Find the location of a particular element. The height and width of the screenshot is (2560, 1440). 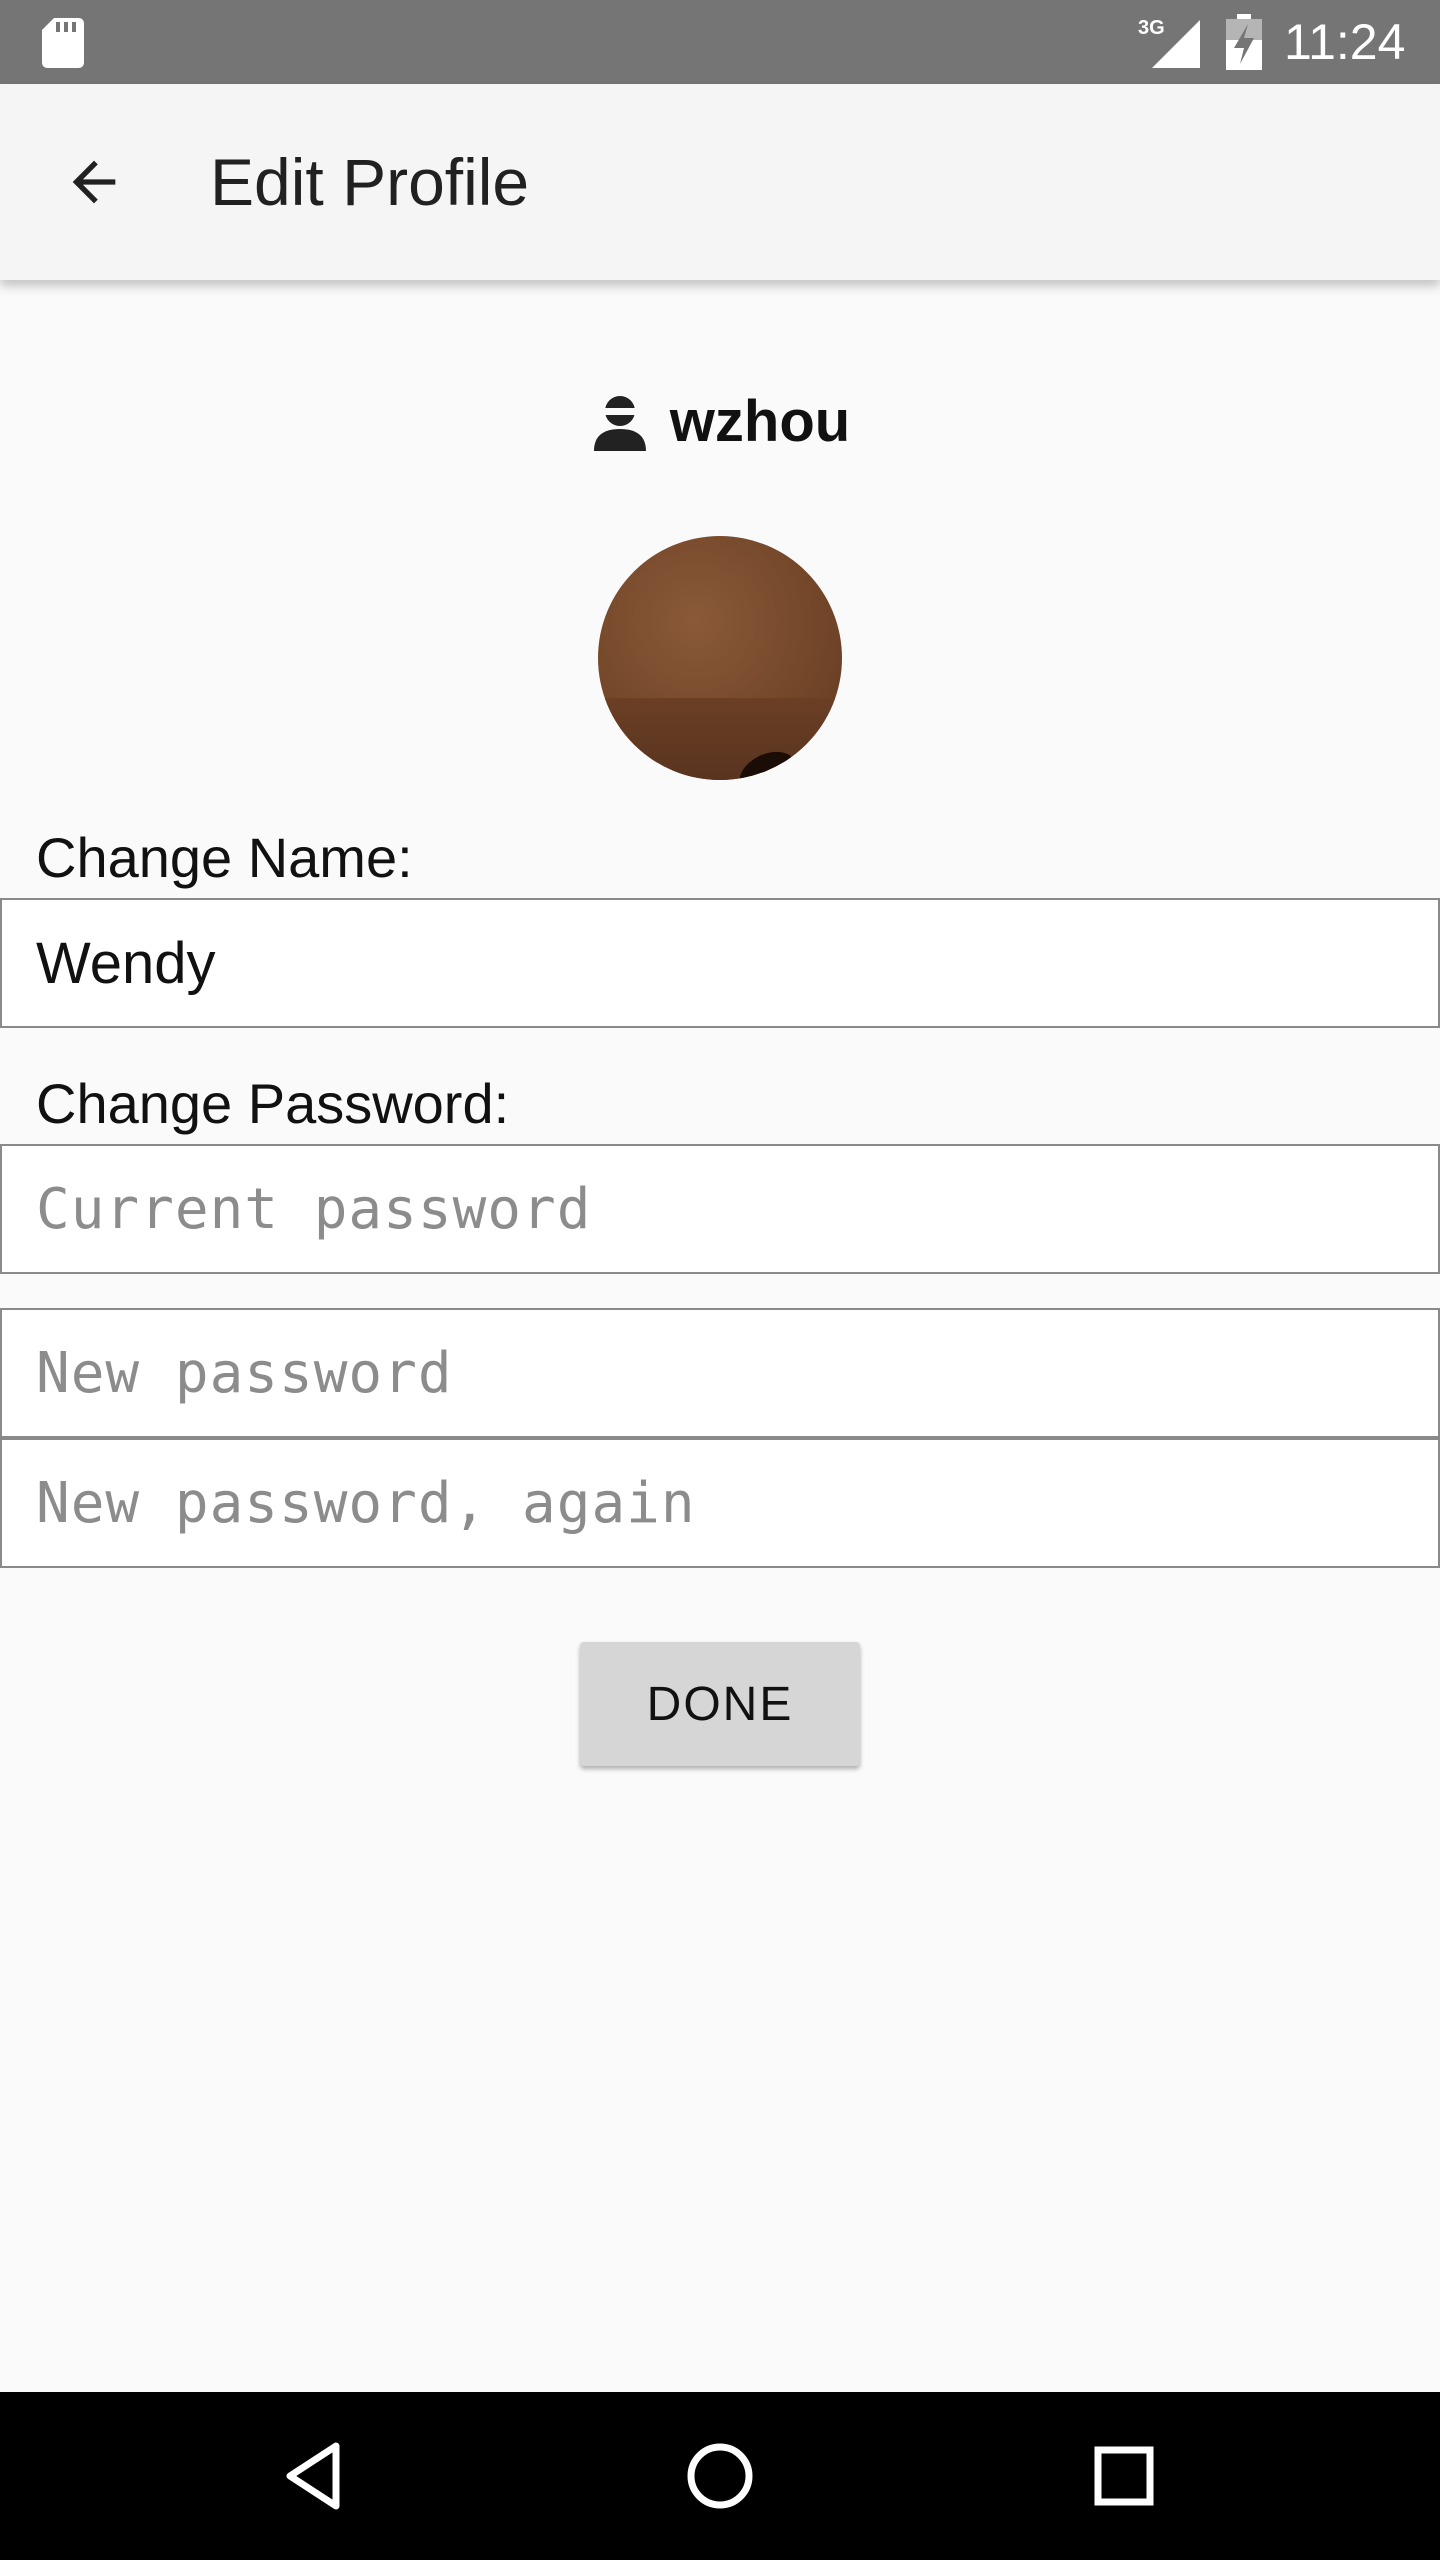

person-icon is located at coordinates (619, 423).